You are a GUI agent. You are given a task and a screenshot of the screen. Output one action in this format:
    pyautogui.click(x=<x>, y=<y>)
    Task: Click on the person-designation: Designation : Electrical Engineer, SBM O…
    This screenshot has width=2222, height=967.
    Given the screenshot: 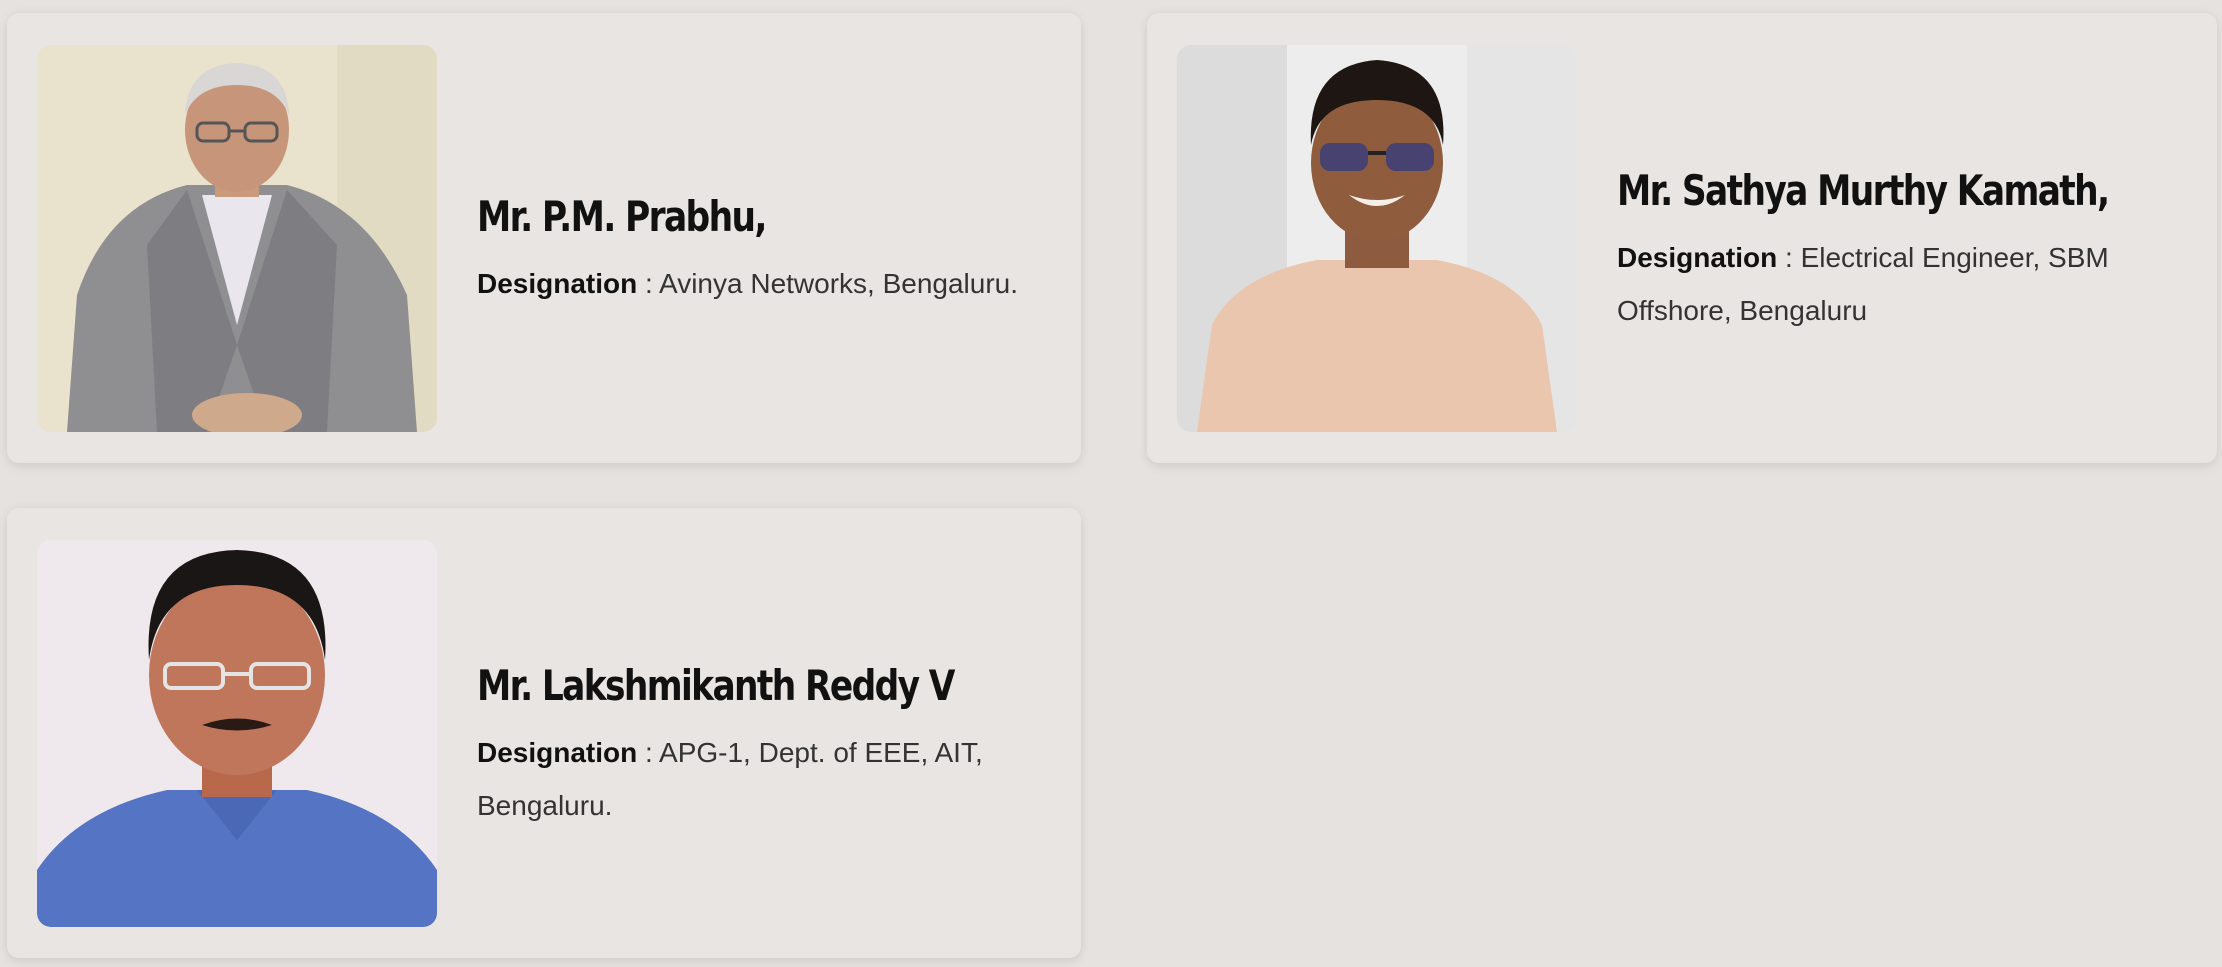 What is the action you would take?
    pyautogui.click(x=1907, y=284)
    